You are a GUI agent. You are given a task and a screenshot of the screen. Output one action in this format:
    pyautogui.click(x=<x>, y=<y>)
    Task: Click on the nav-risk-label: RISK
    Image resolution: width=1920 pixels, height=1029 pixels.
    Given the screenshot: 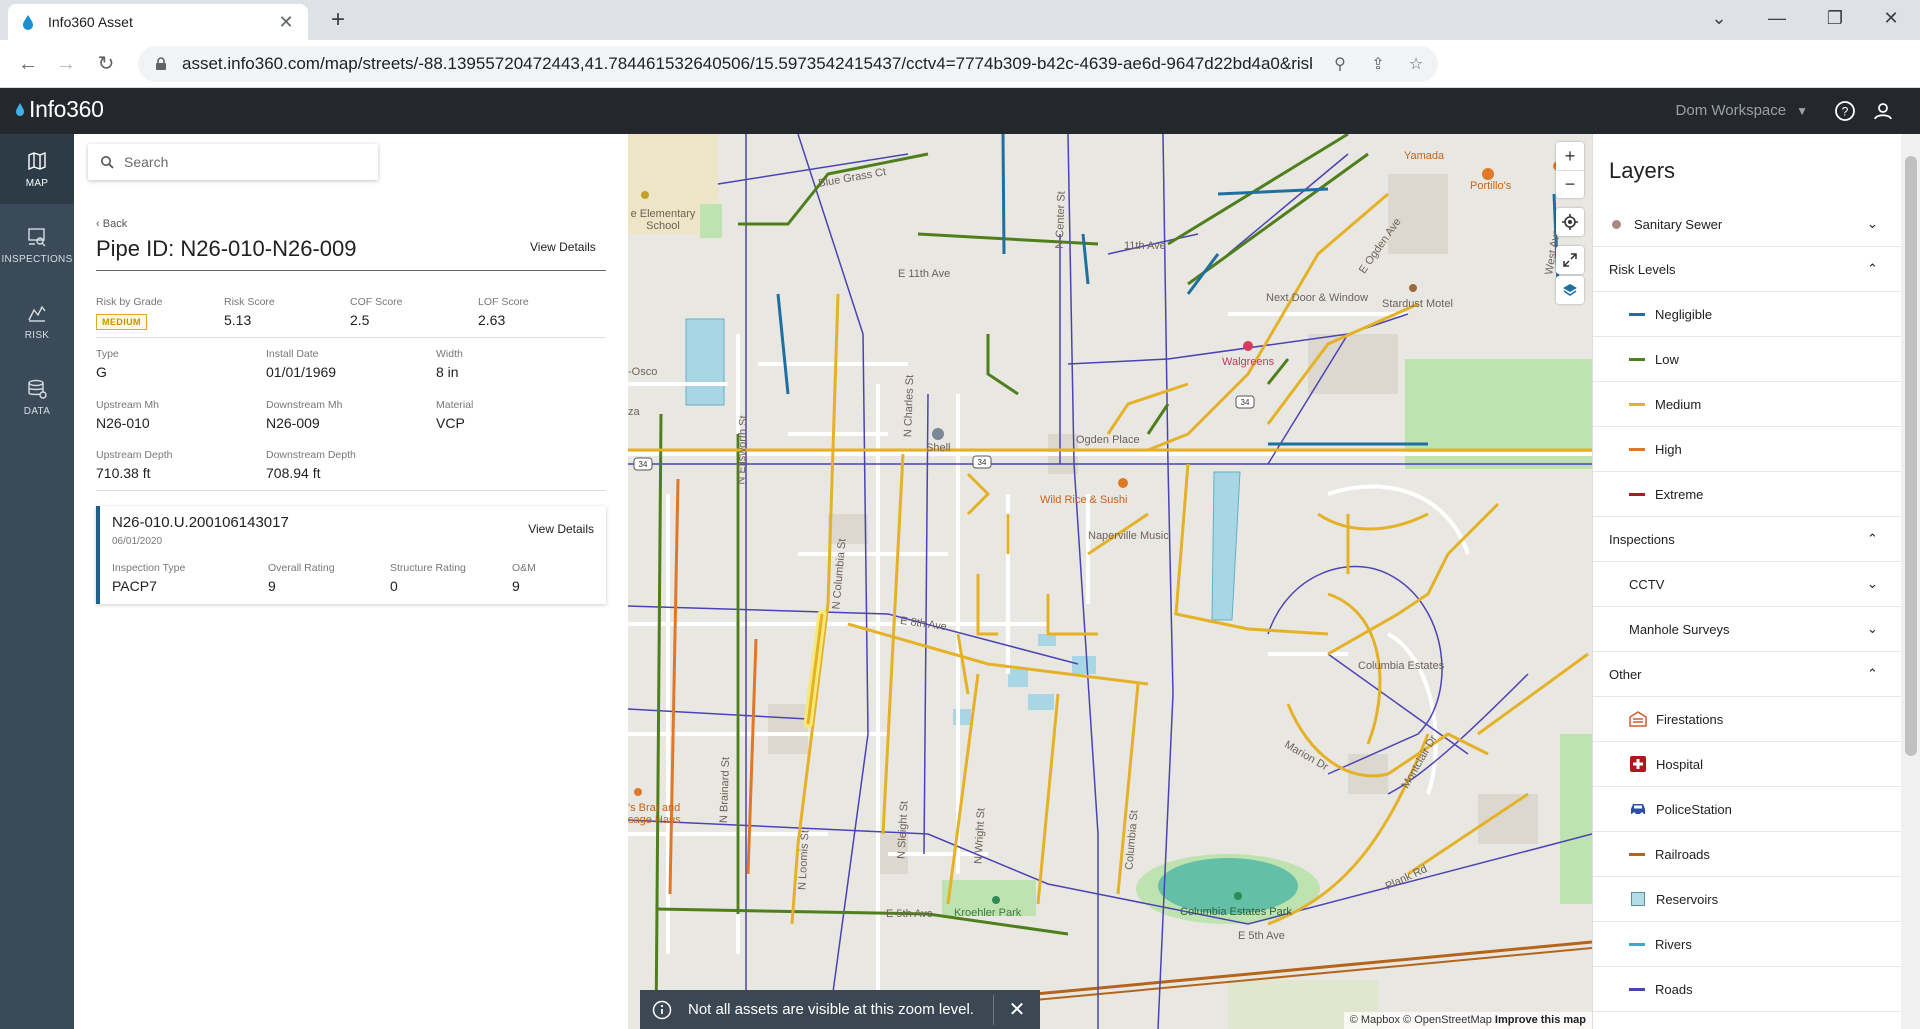 What is the action you would take?
    pyautogui.click(x=37, y=335)
    